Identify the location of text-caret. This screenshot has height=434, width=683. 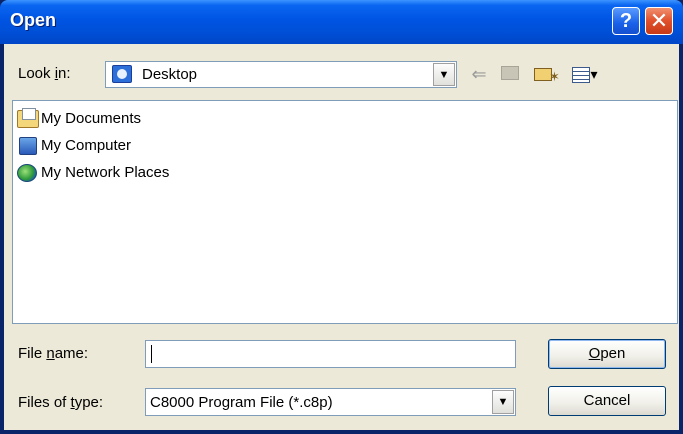
(151, 354).